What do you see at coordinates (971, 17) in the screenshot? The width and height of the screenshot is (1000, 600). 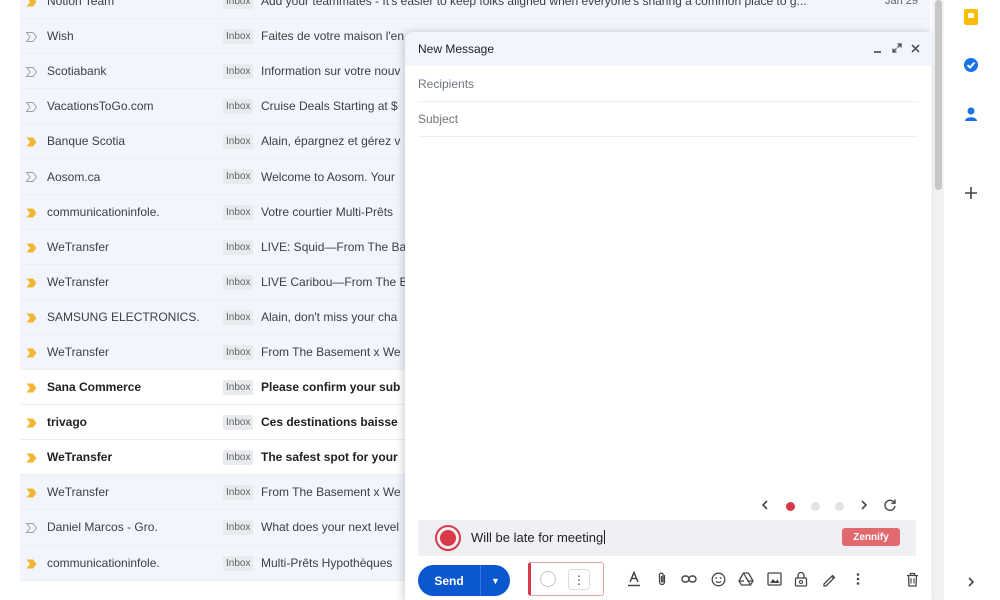 I see `keep-icon` at bounding box center [971, 17].